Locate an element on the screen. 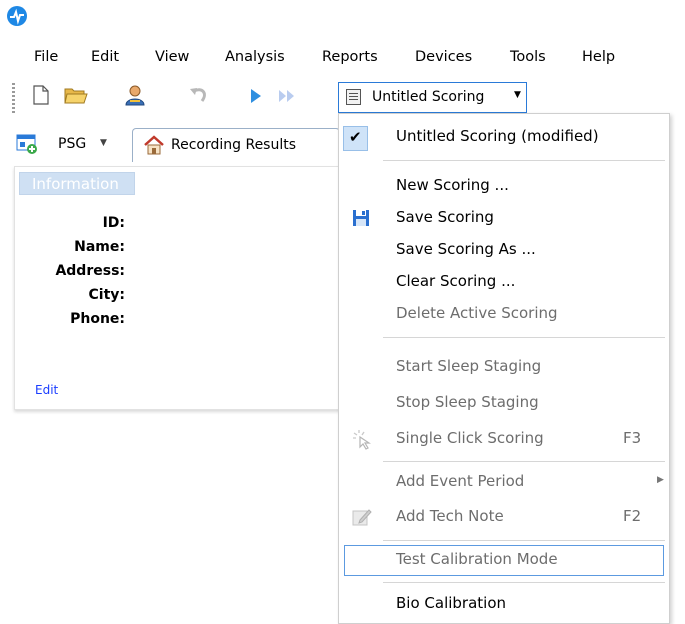 This screenshot has height=624, width=685. information-title: Information is located at coordinates (75, 184).